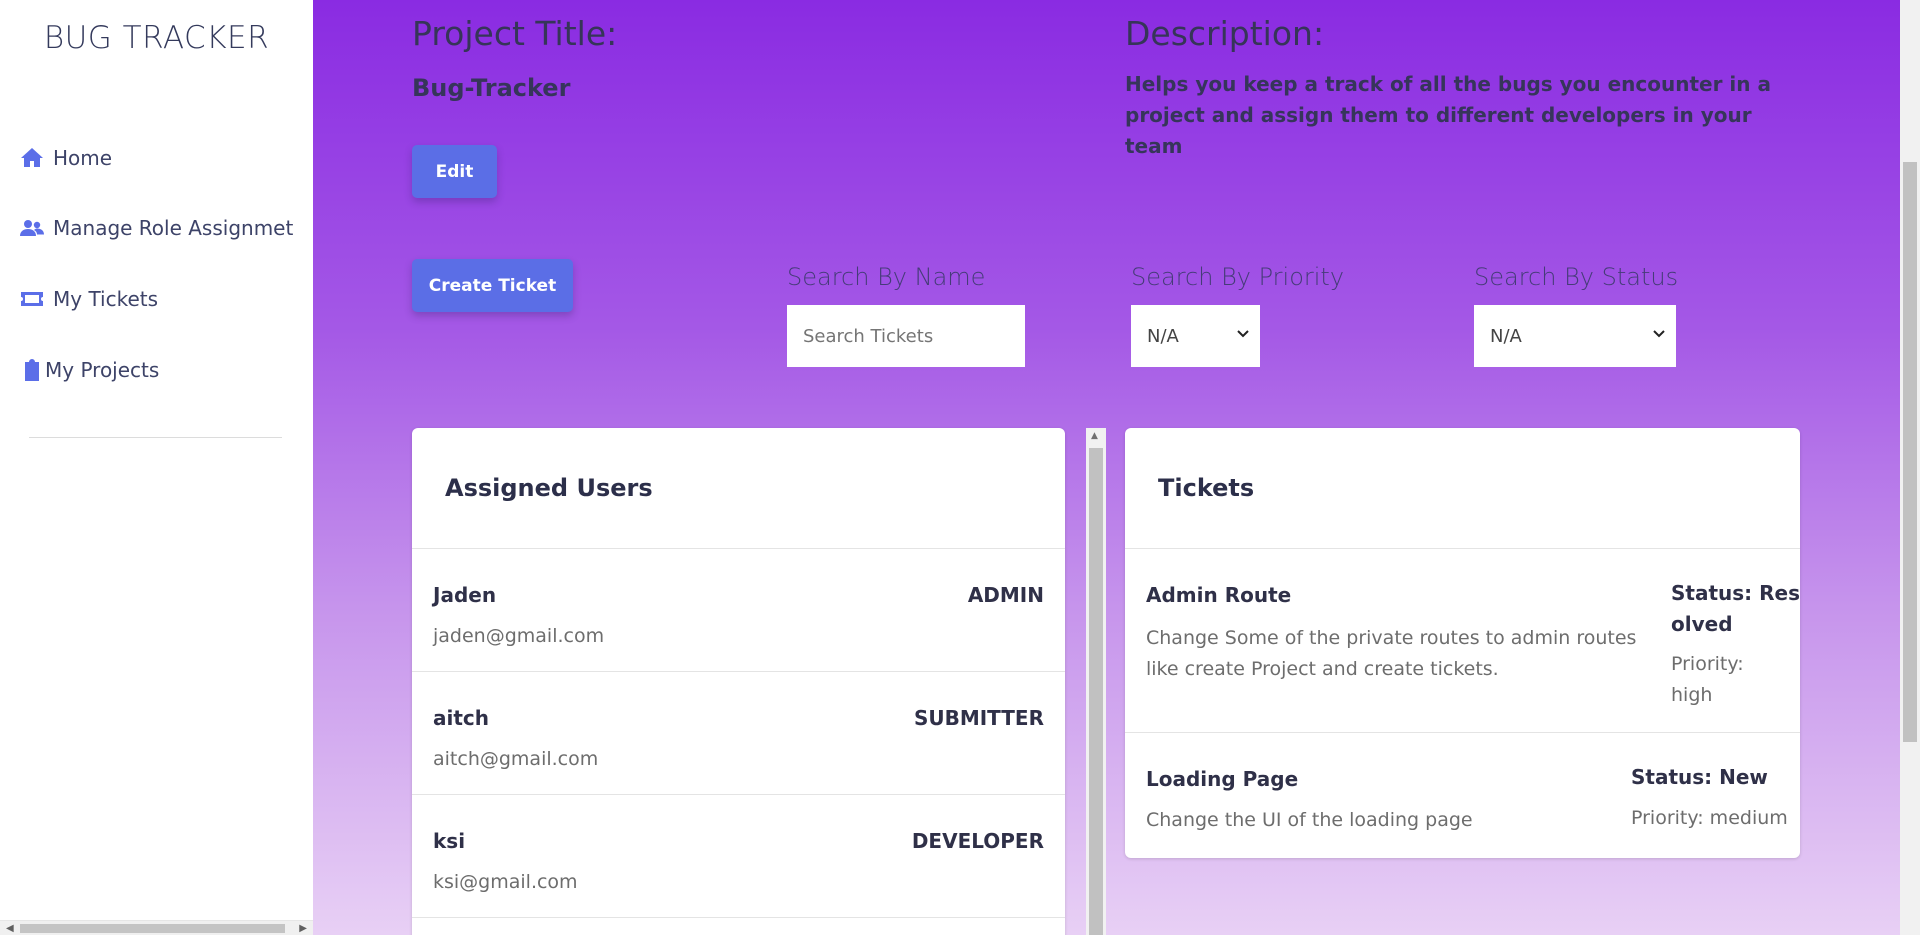  I want to click on home-icon, so click(33, 158).